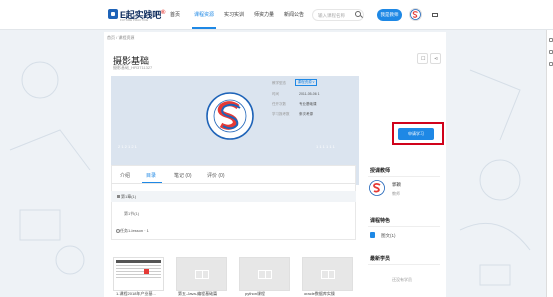 The image size is (553, 297). What do you see at coordinates (264, 14) in the screenshot?
I see `nav-item-faculty: 师资力量` at bounding box center [264, 14].